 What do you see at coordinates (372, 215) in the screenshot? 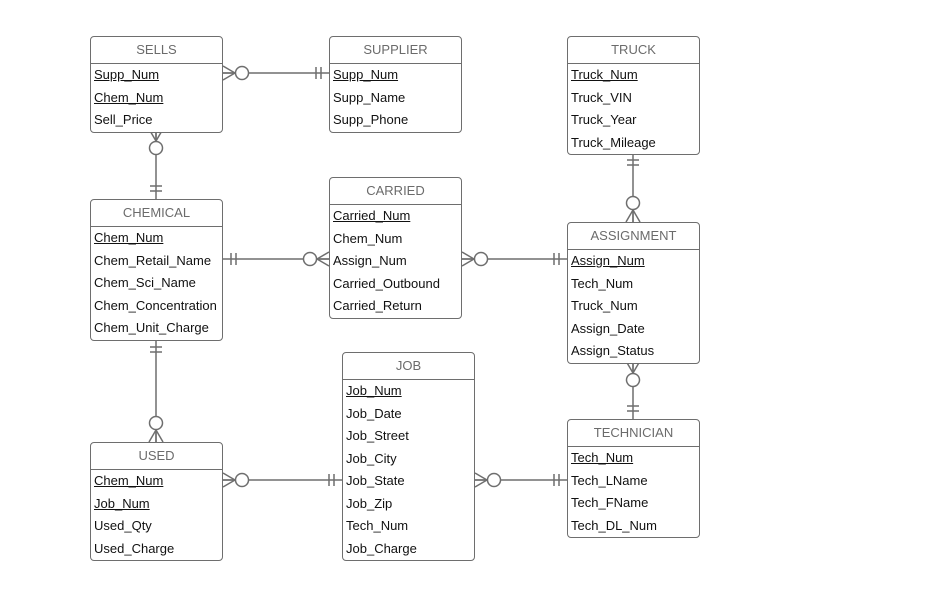
I see `primary-key-attribute: Carried_Num` at bounding box center [372, 215].